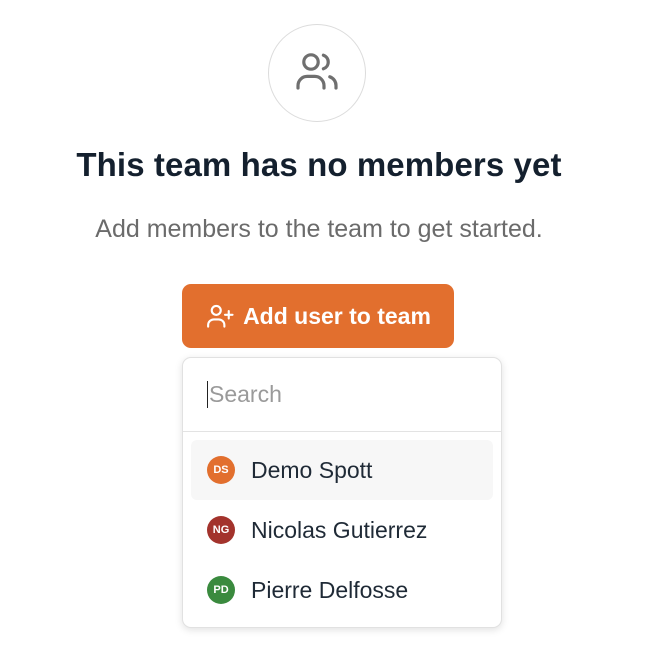 The image size is (648, 658). Describe the element at coordinates (330, 589) in the screenshot. I see `user-name: Pierre Delfosse` at that location.